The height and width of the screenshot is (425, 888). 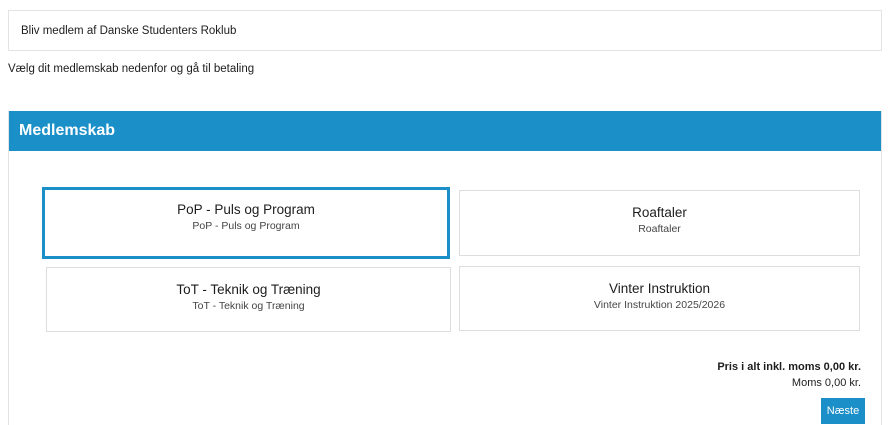 What do you see at coordinates (246, 226) in the screenshot?
I see `option-subtitle: PoP - Puls og Program` at bounding box center [246, 226].